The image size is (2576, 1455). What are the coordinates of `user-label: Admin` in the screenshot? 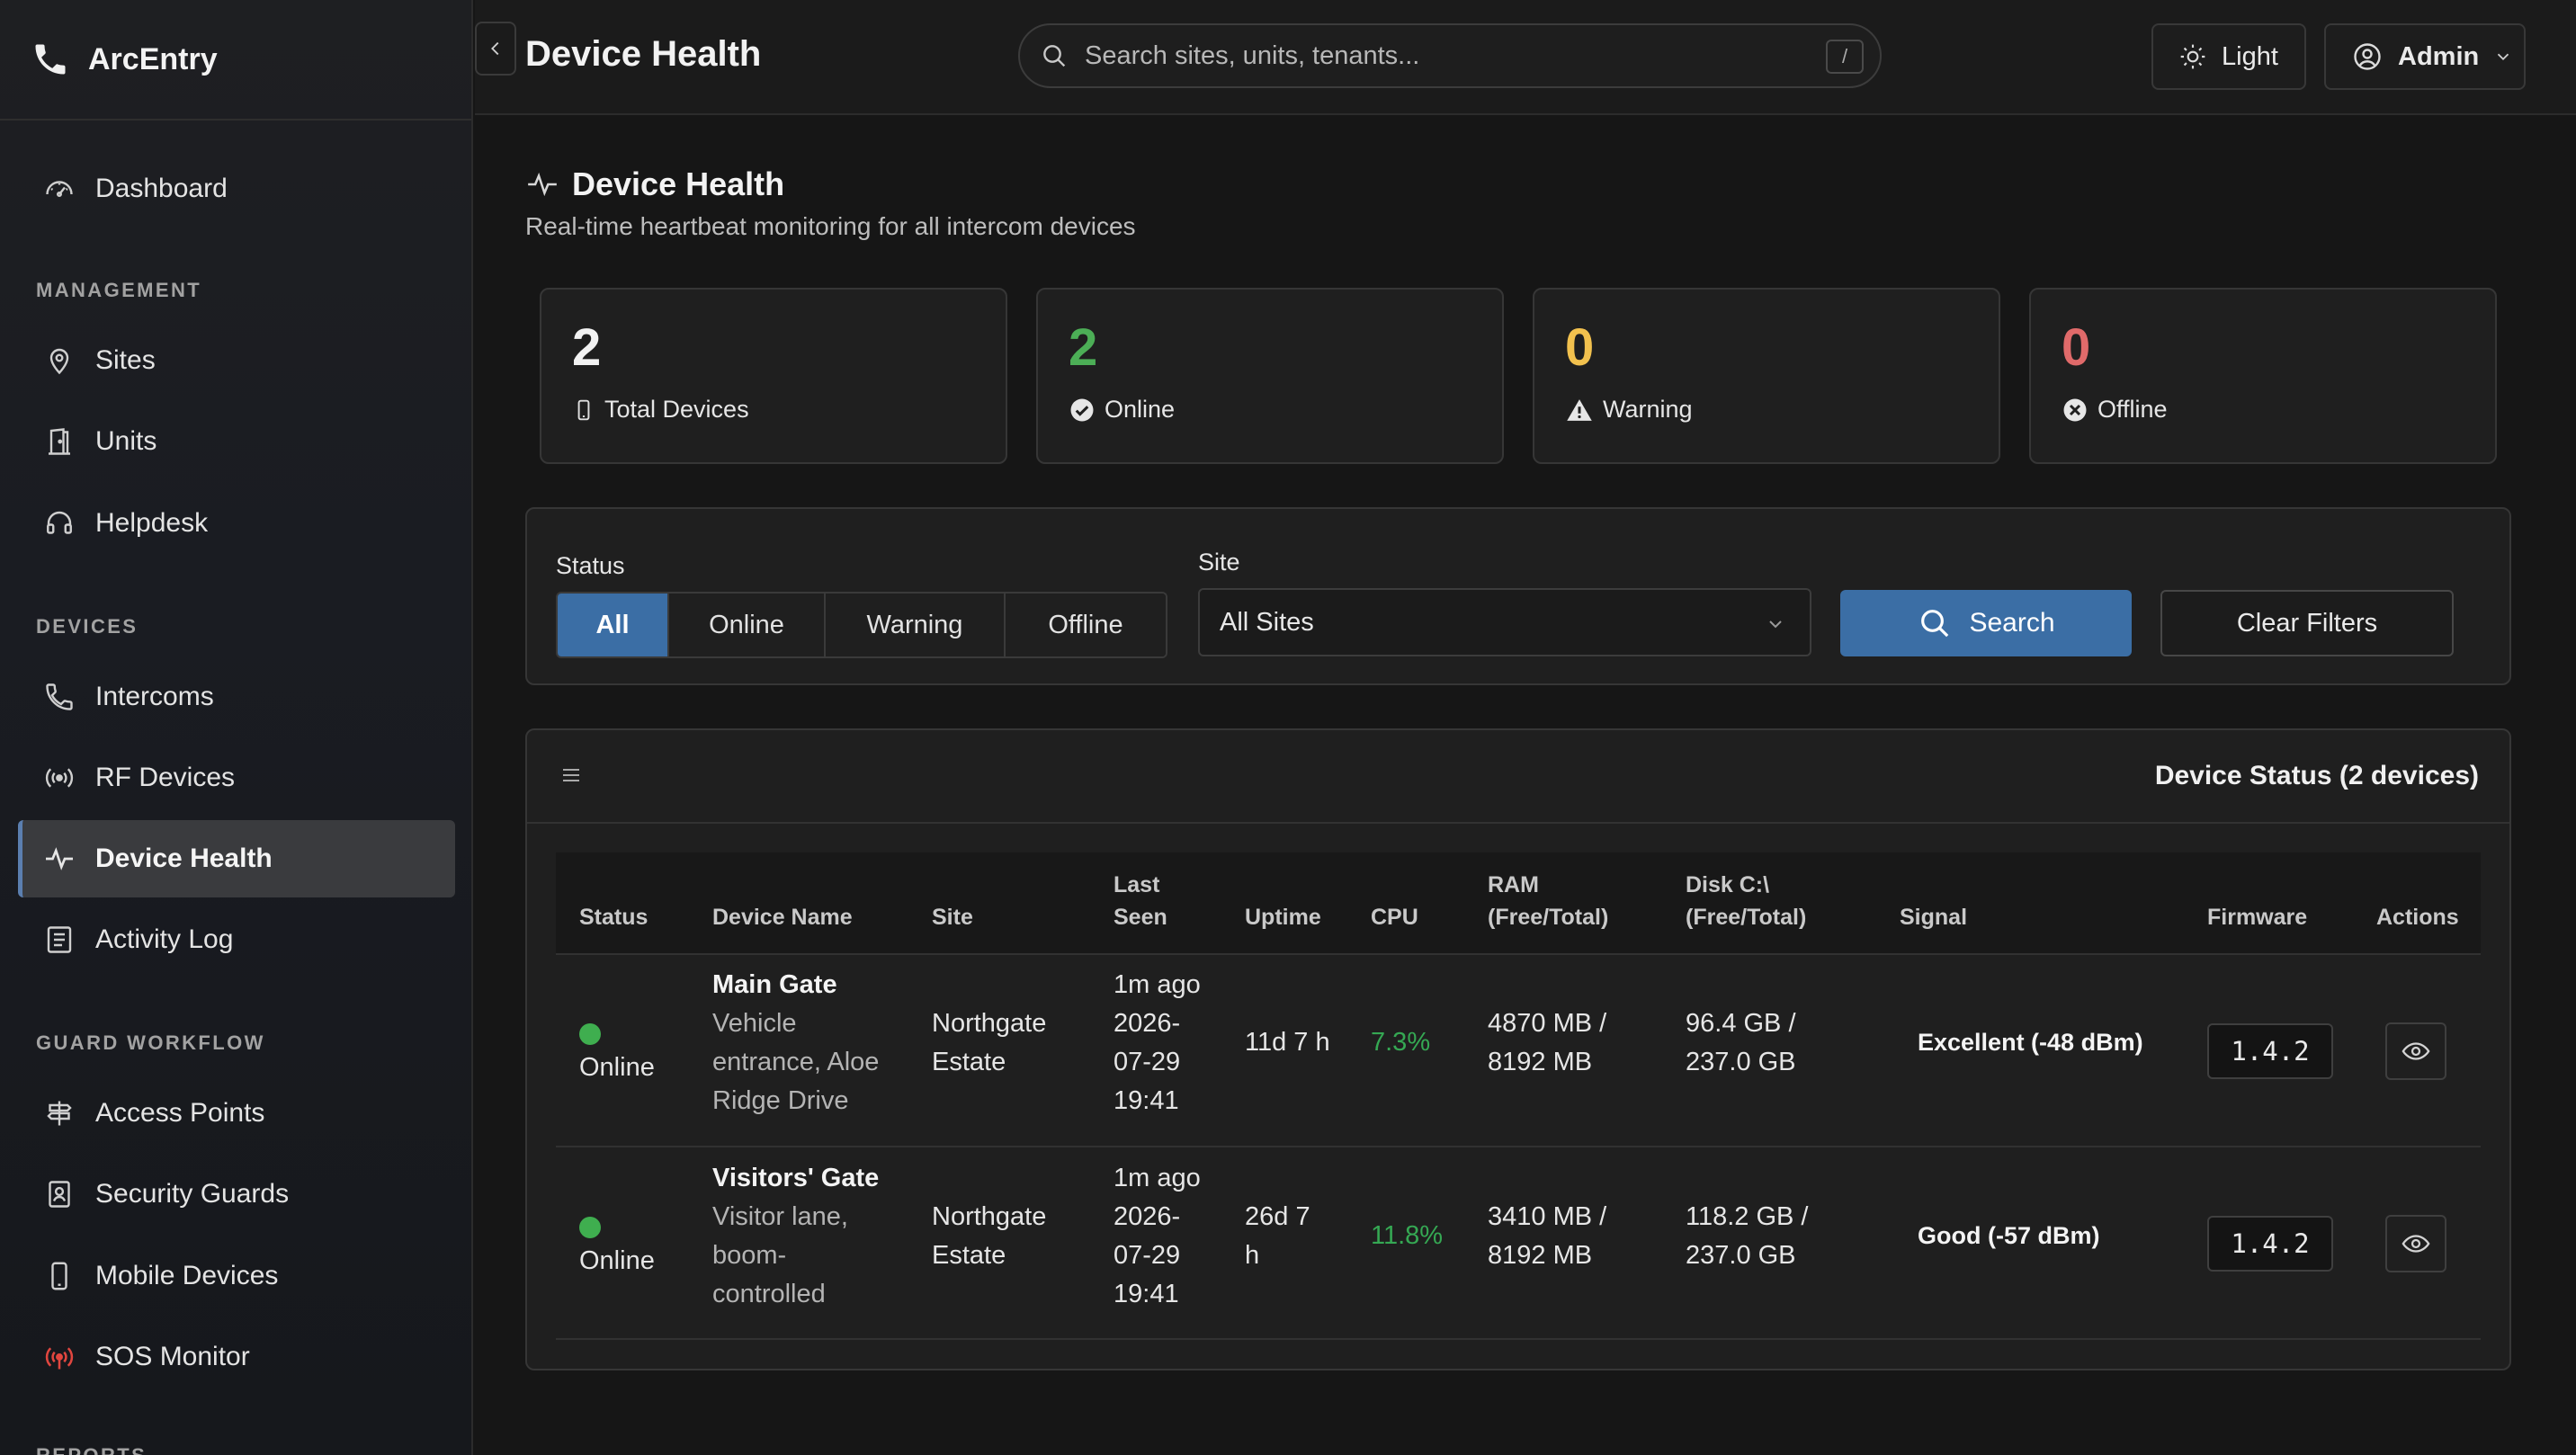 It's located at (2439, 56).